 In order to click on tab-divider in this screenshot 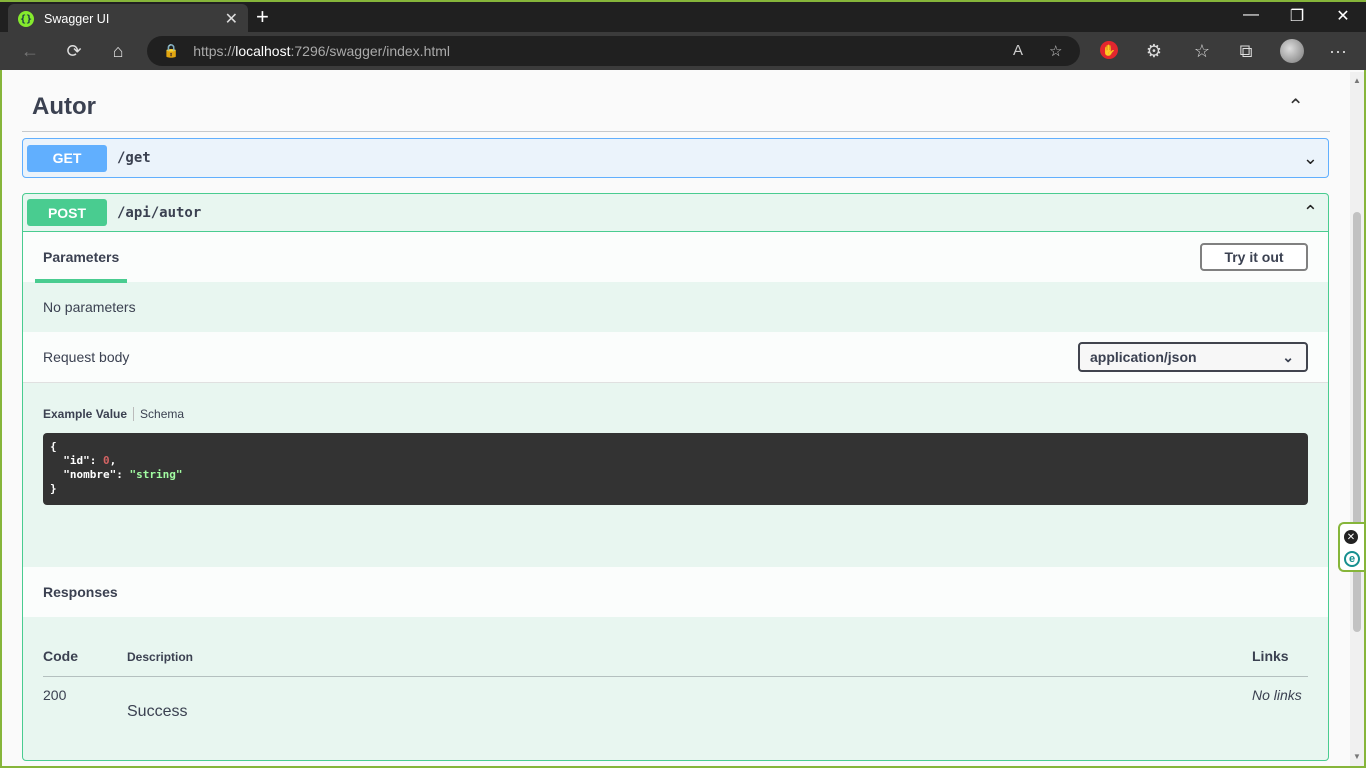, I will do `click(134, 414)`.